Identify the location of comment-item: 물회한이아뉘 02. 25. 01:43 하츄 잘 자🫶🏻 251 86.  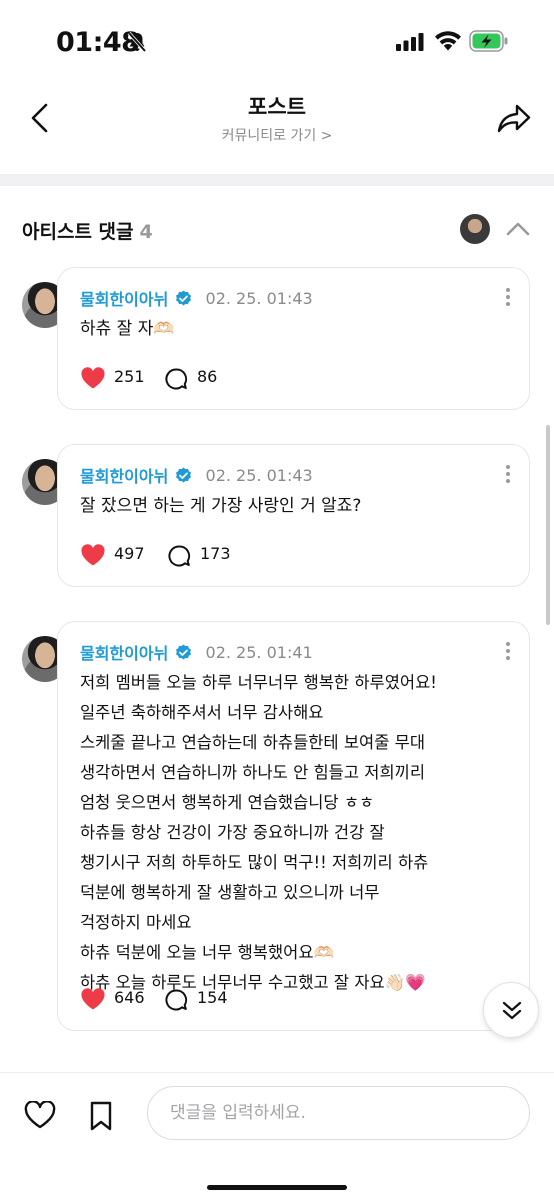
(278, 338).